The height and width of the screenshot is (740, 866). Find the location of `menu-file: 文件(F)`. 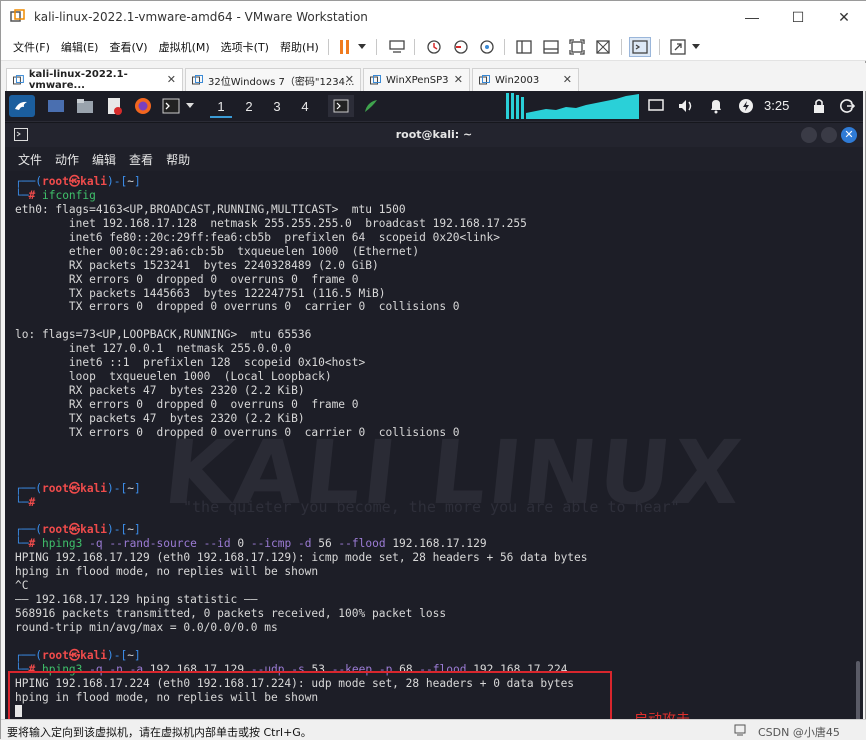

menu-file: 文件(F) is located at coordinates (31, 47).